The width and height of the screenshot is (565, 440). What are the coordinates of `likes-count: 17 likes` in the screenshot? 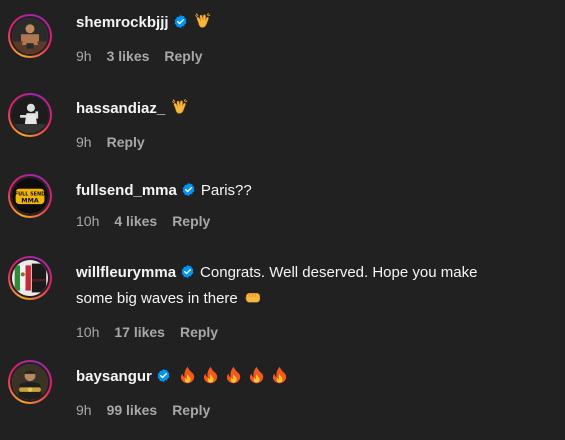 It's located at (139, 332).